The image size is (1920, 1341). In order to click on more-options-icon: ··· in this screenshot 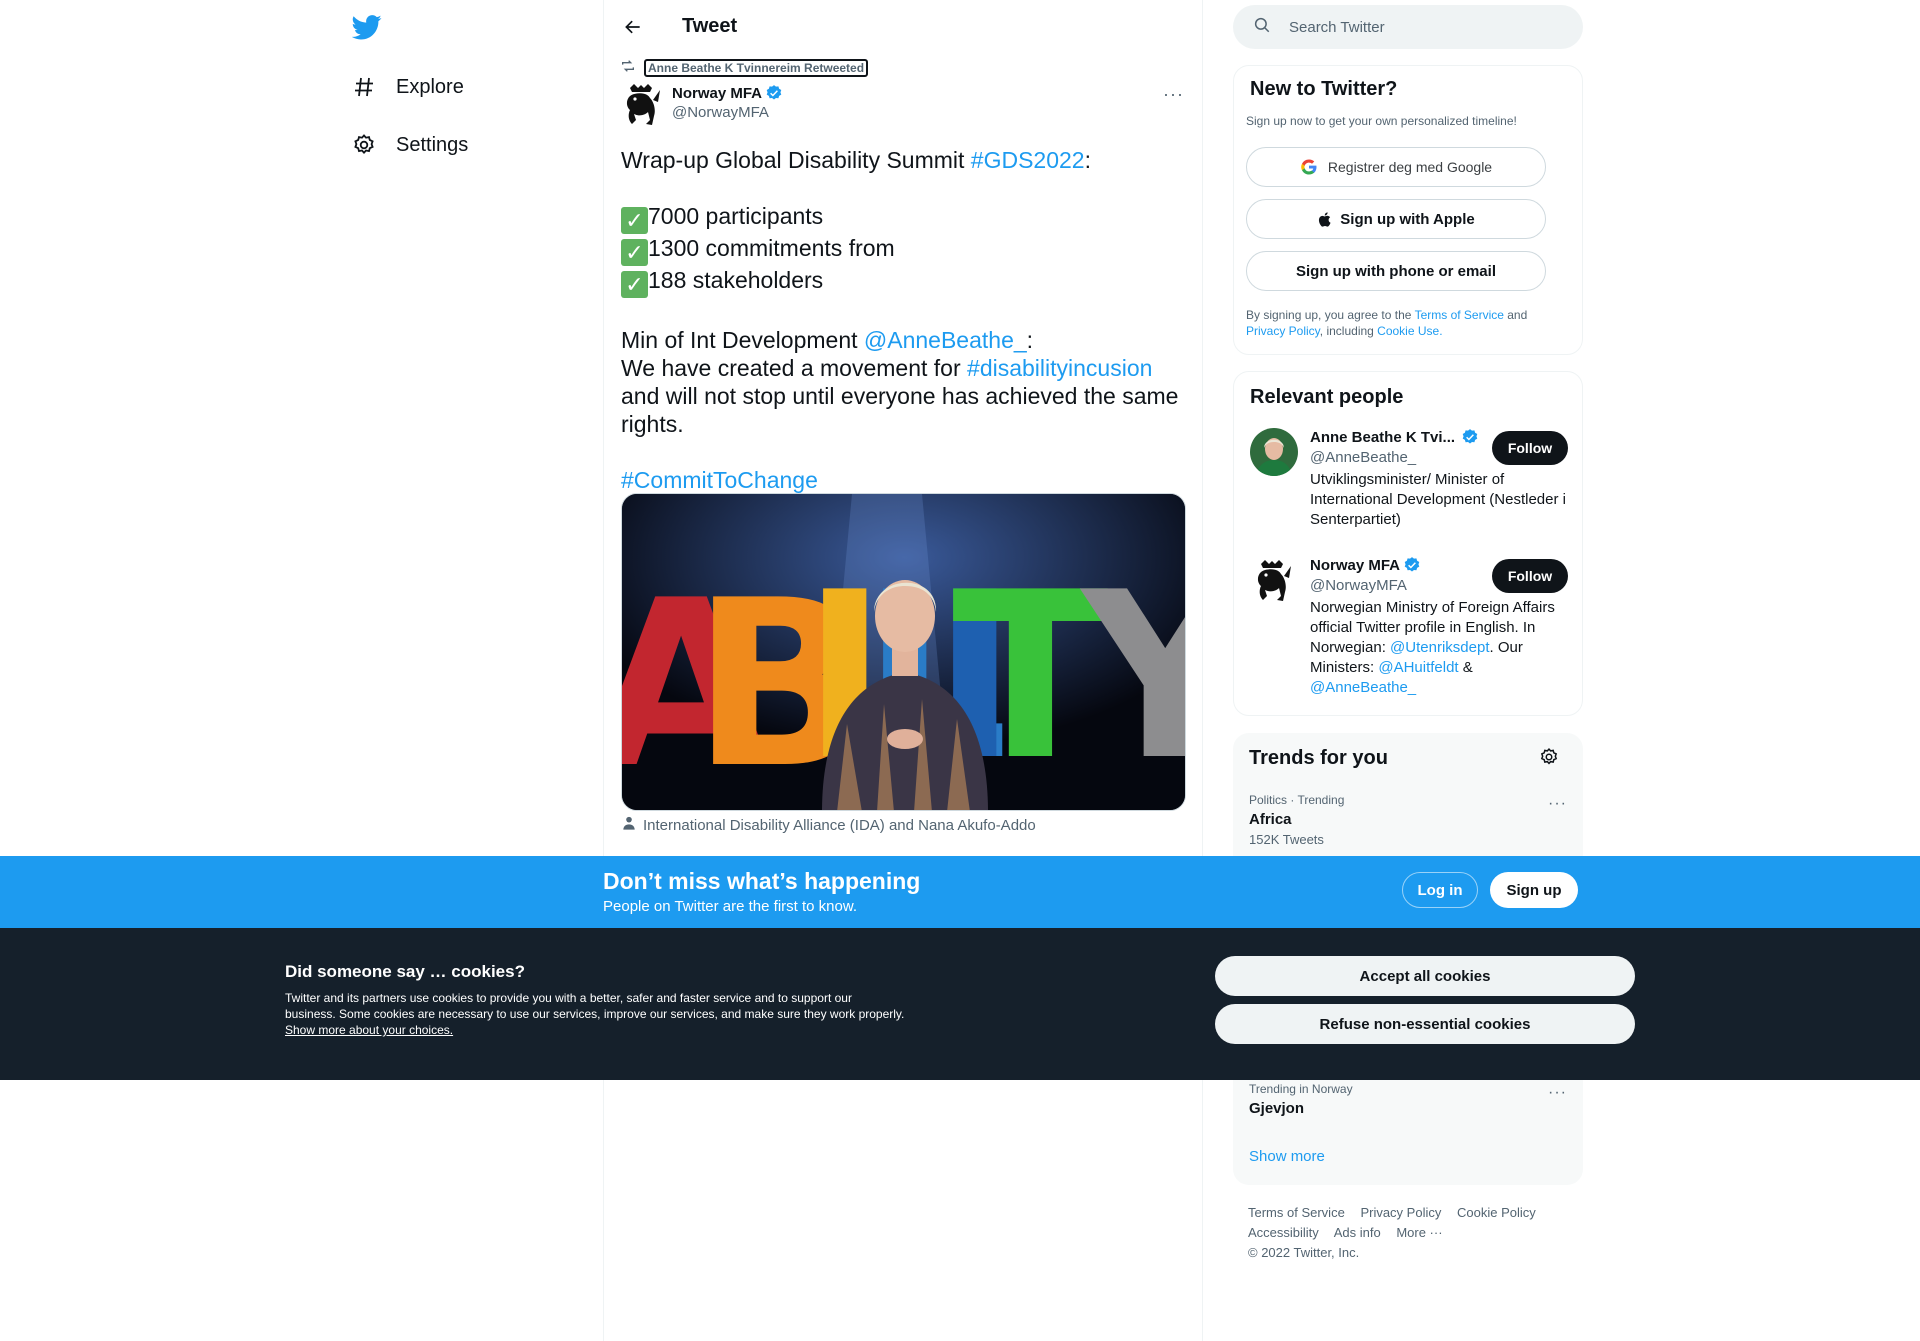, I will do `click(1173, 94)`.